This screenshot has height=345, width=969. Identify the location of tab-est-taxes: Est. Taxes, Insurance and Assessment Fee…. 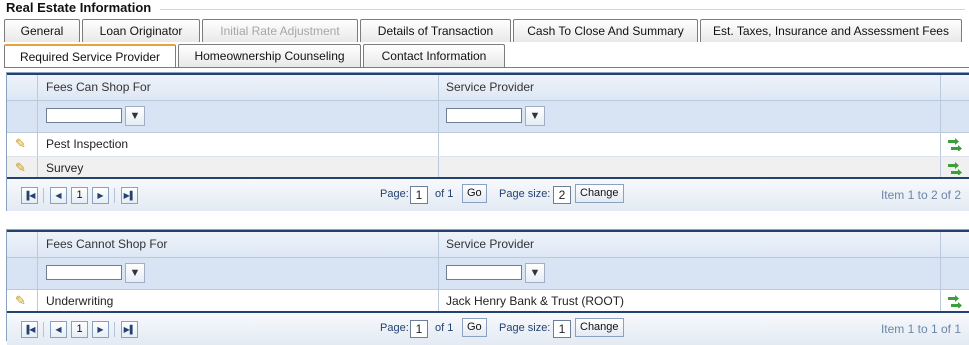
(831, 30).